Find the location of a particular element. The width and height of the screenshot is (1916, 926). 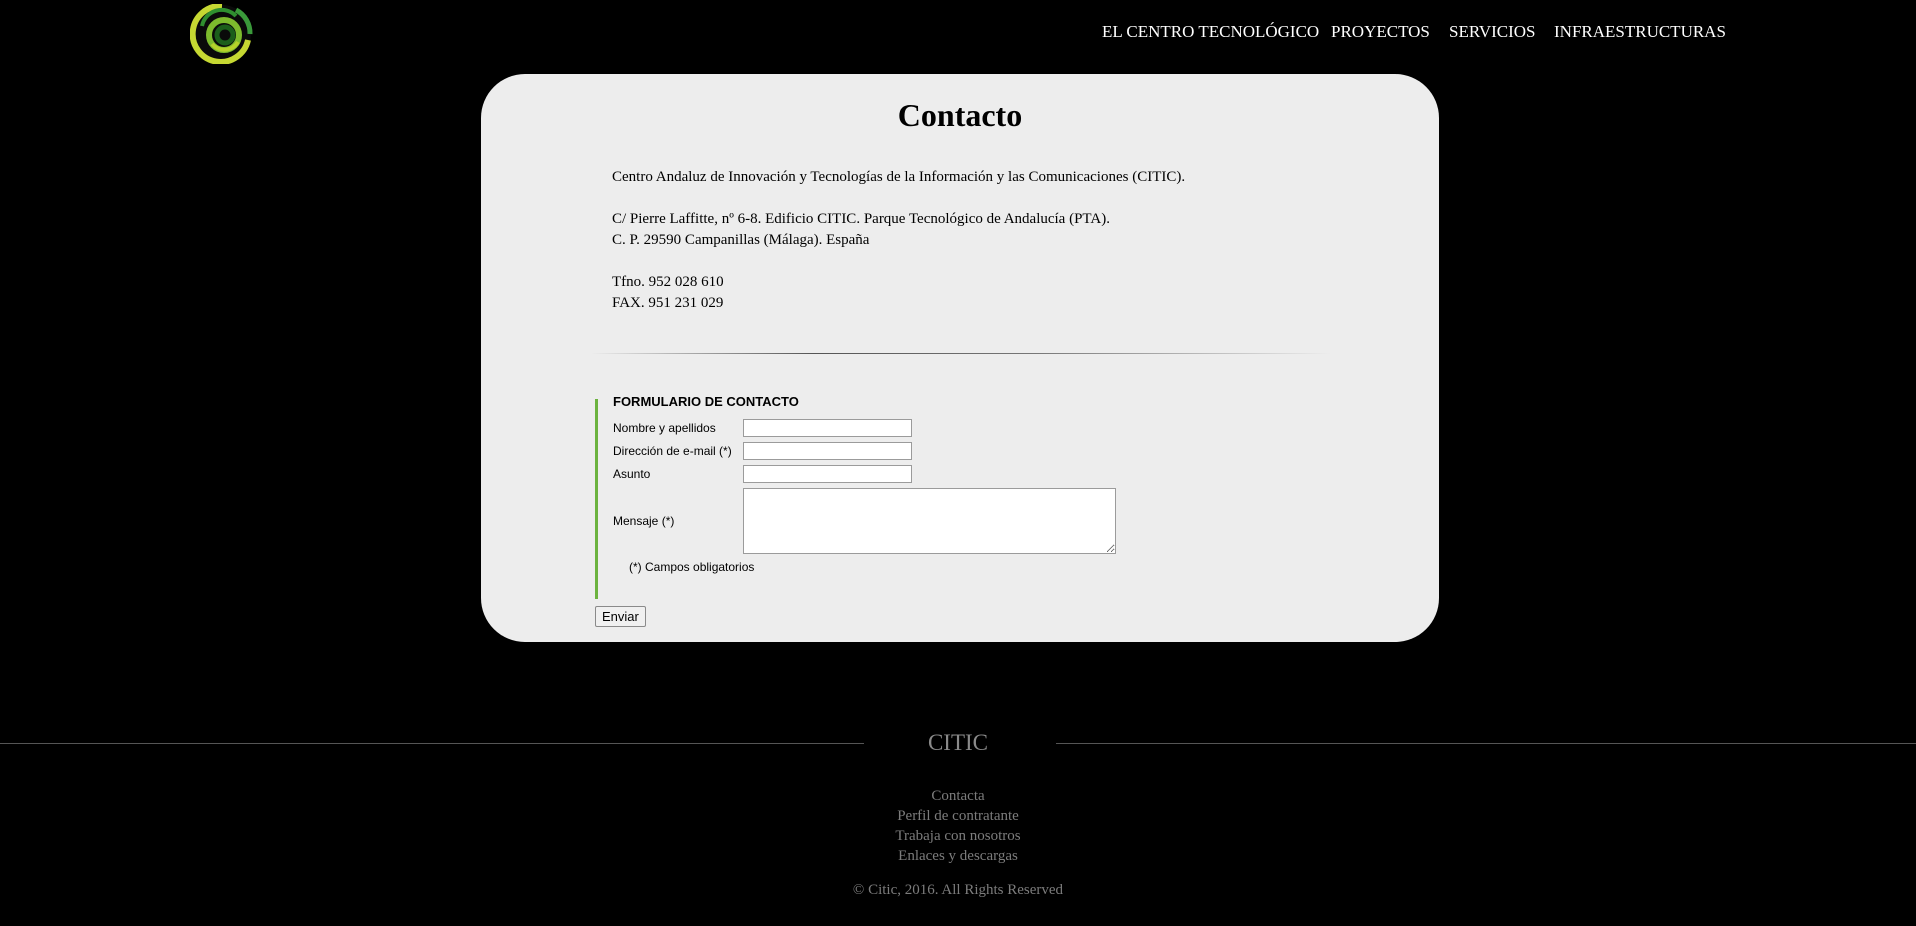

message-textarea is located at coordinates (929, 521).